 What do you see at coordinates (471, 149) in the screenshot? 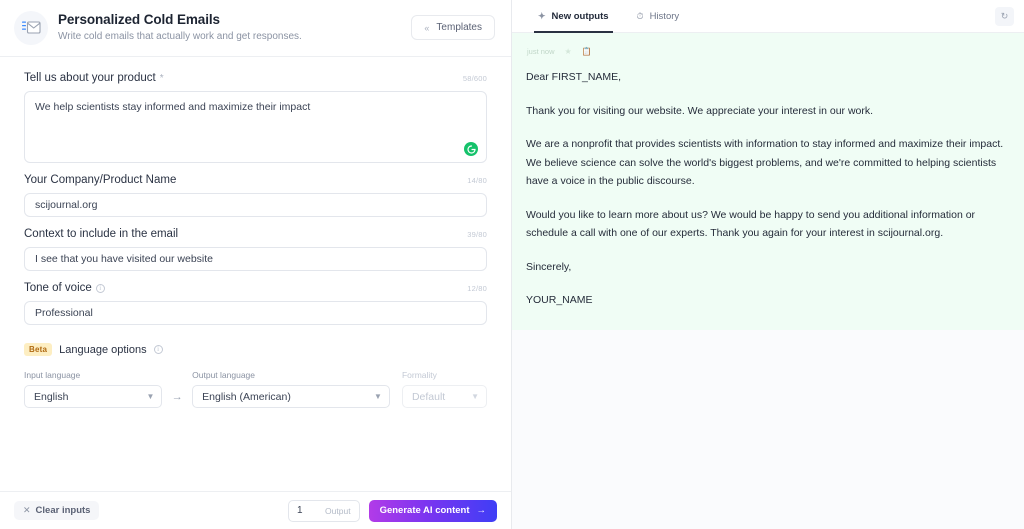
I see `grammarly-icon` at bounding box center [471, 149].